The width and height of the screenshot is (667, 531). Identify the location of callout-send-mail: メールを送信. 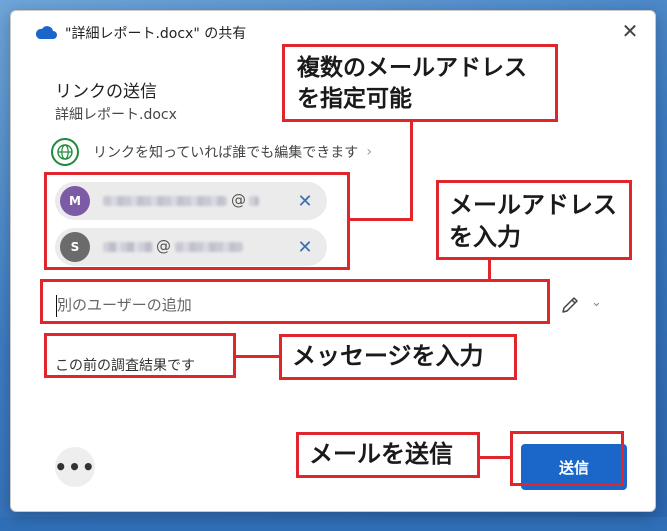
(388, 455).